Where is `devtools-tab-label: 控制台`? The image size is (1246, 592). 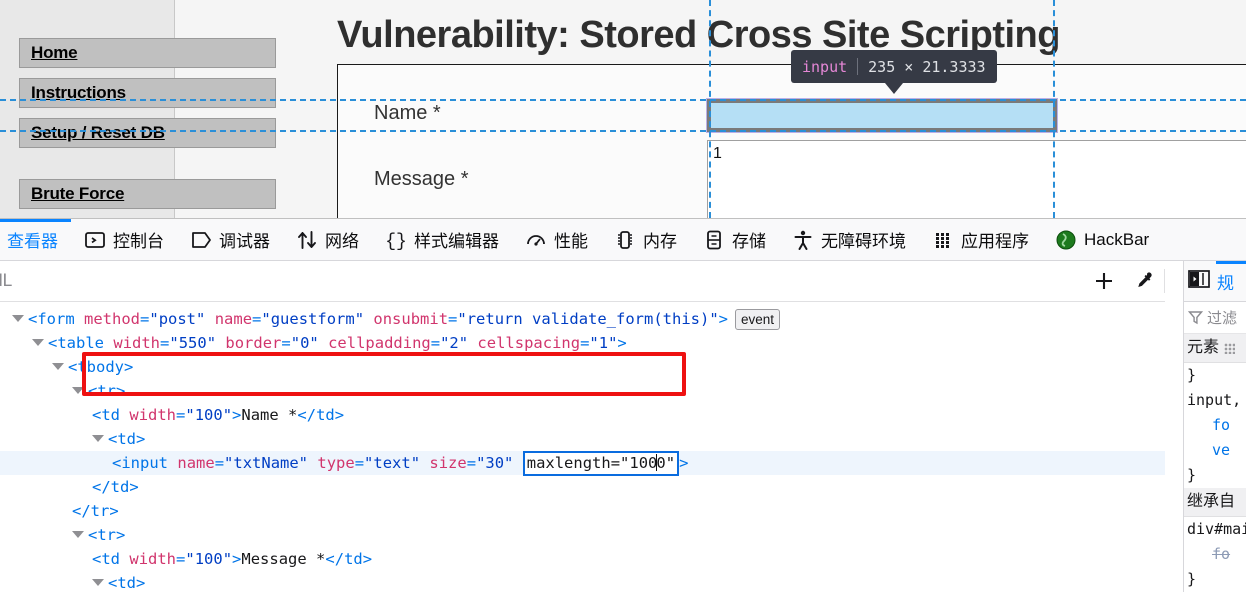 devtools-tab-label: 控制台 is located at coordinates (138, 241).